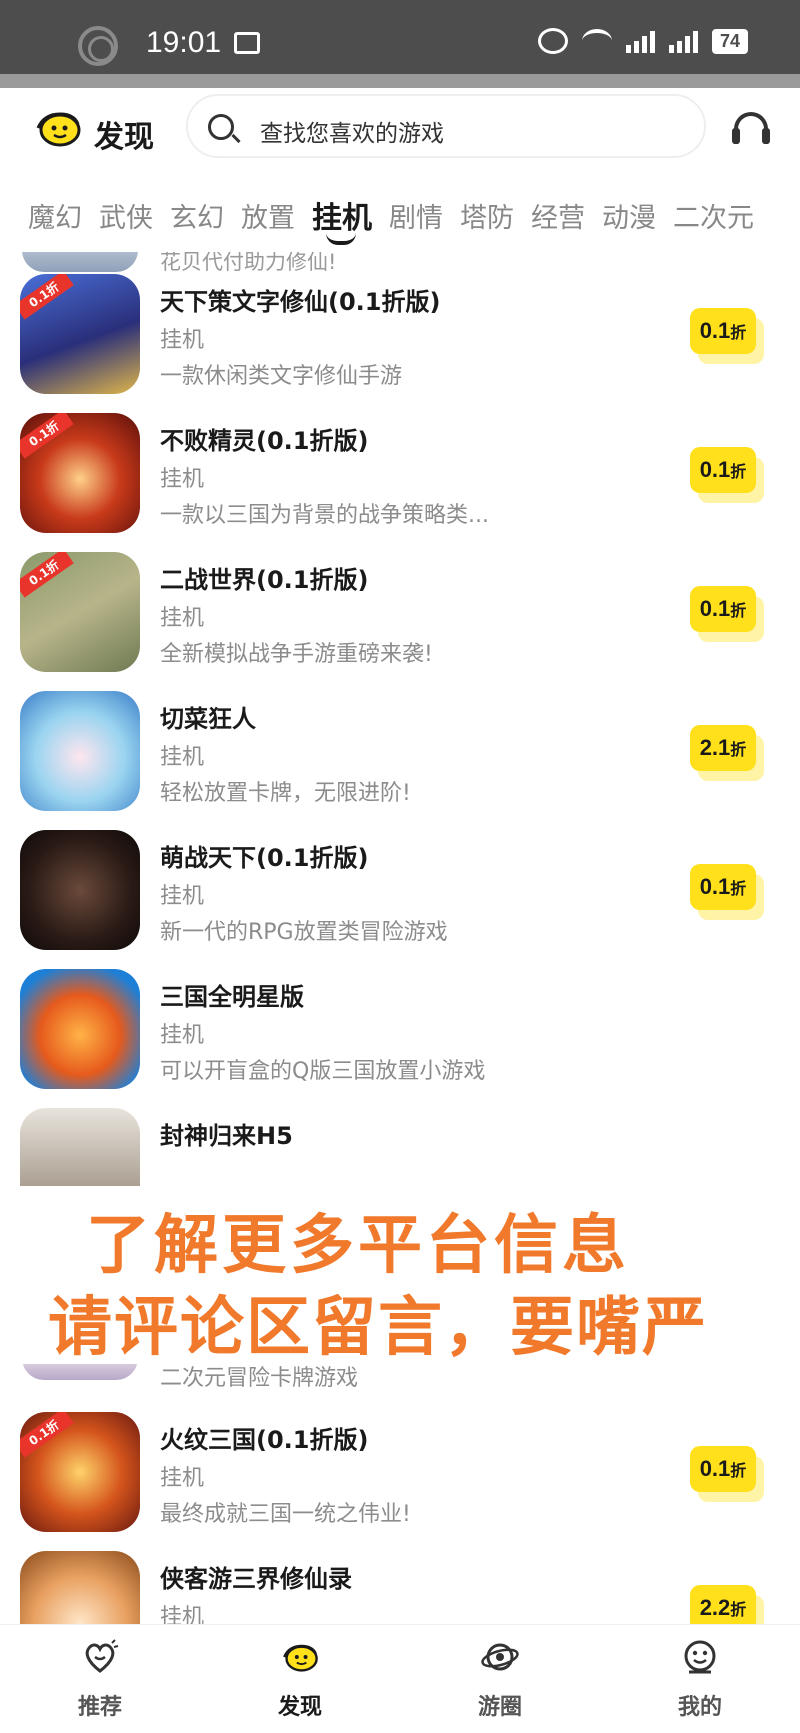 This screenshot has height=1733, width=800. I want to click on page-title: 发现, so click(124, 137).